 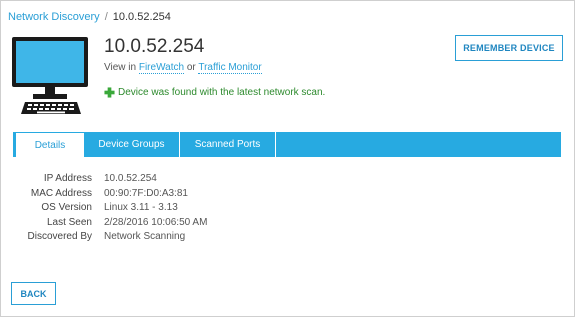 I want to click on breadcrumb-current: 10.0.52.254, so click(x=141, y=17).